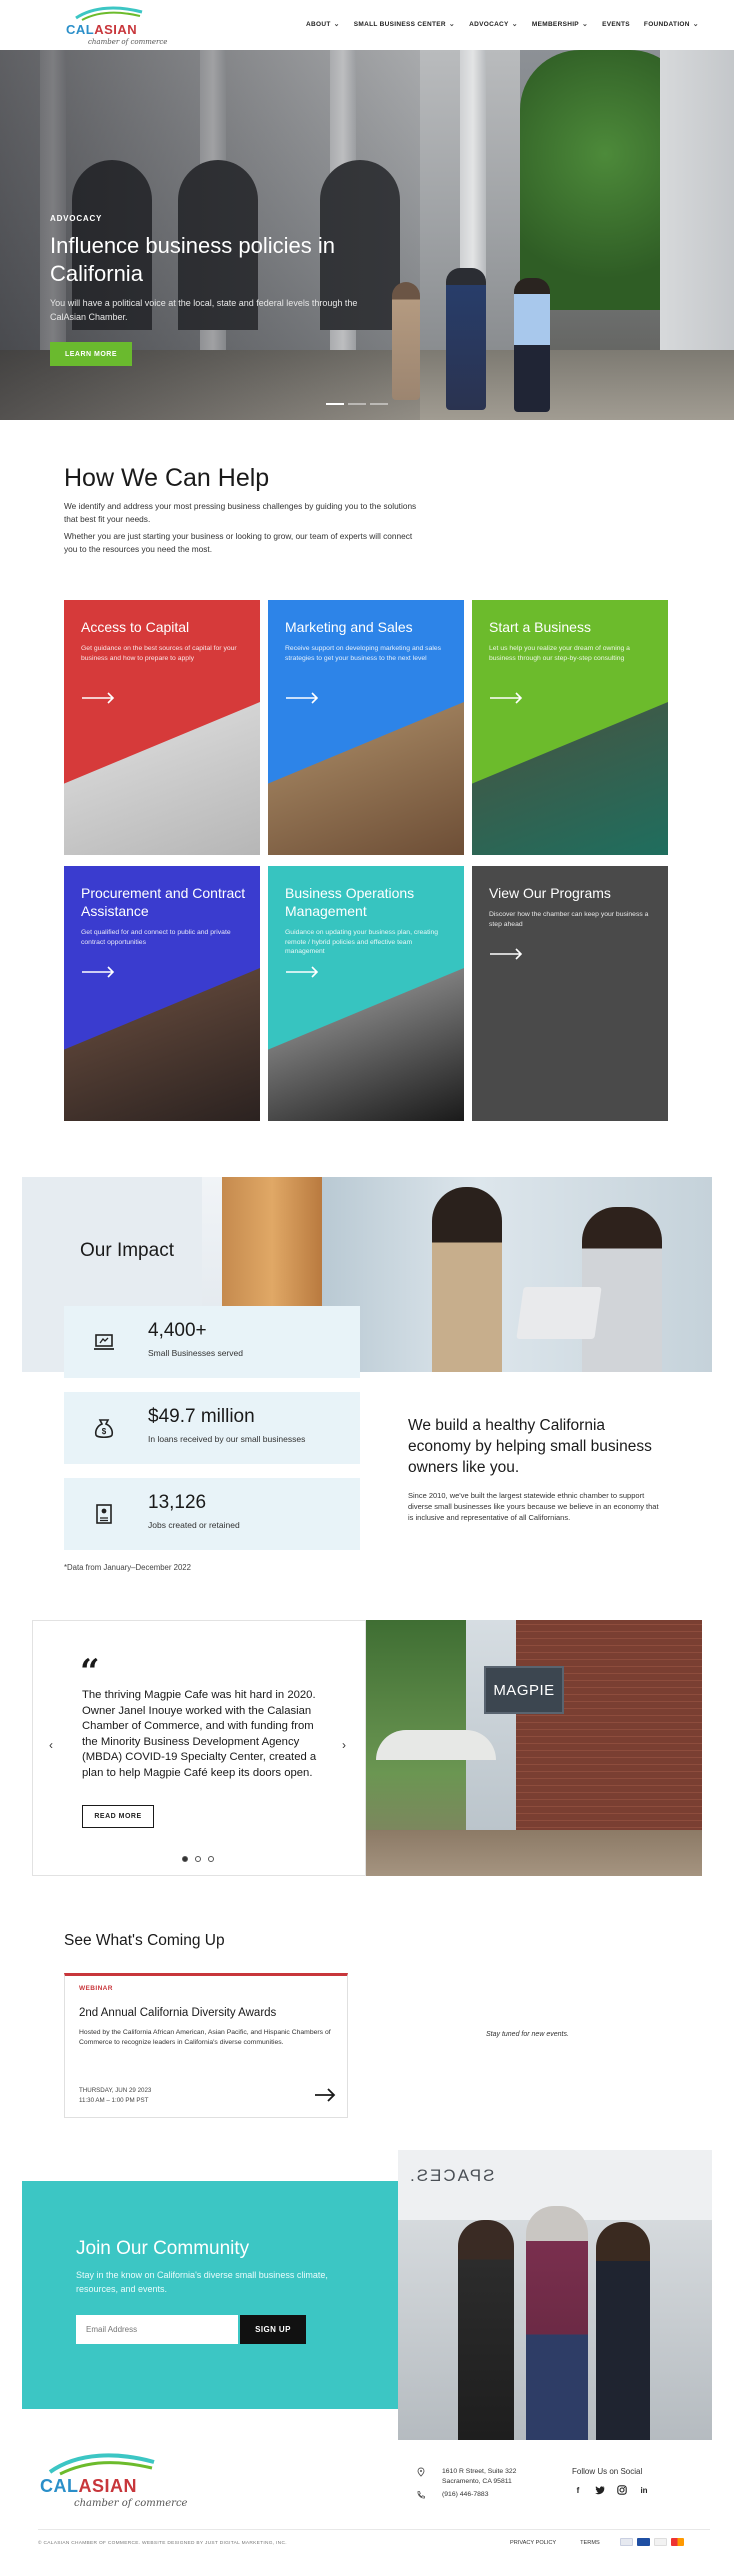  I want to click on events-title: See What's Coming Up, so click(144, 1940).